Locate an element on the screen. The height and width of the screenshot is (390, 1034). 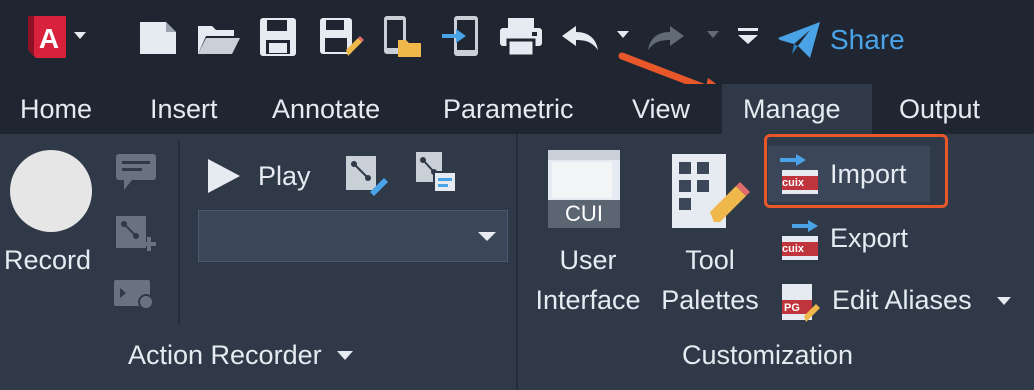
app-menu-chevron-icon is located at coordinates (80, 35).